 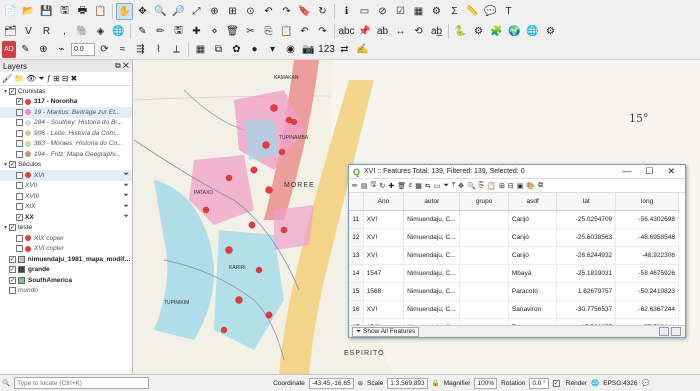 What do you see at coordinates (446, 186) in the screenshot?
I see `filter-selected-icon: ⏷` at bounding box center [446, 186].